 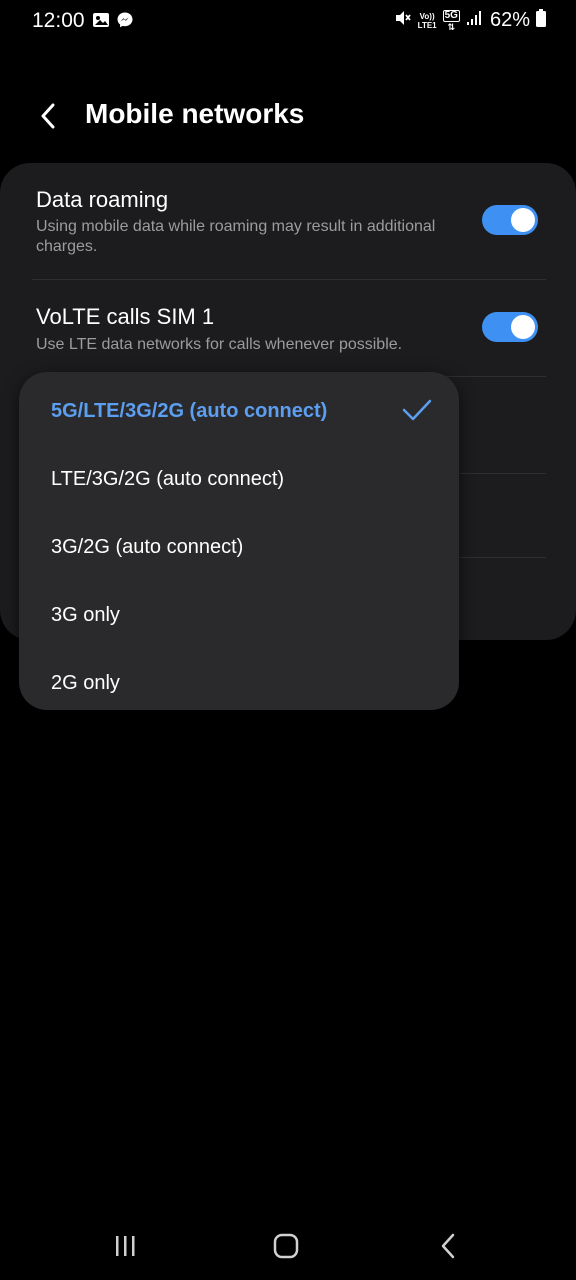 I want to click on notification-icons, so click(x=113, y=22).